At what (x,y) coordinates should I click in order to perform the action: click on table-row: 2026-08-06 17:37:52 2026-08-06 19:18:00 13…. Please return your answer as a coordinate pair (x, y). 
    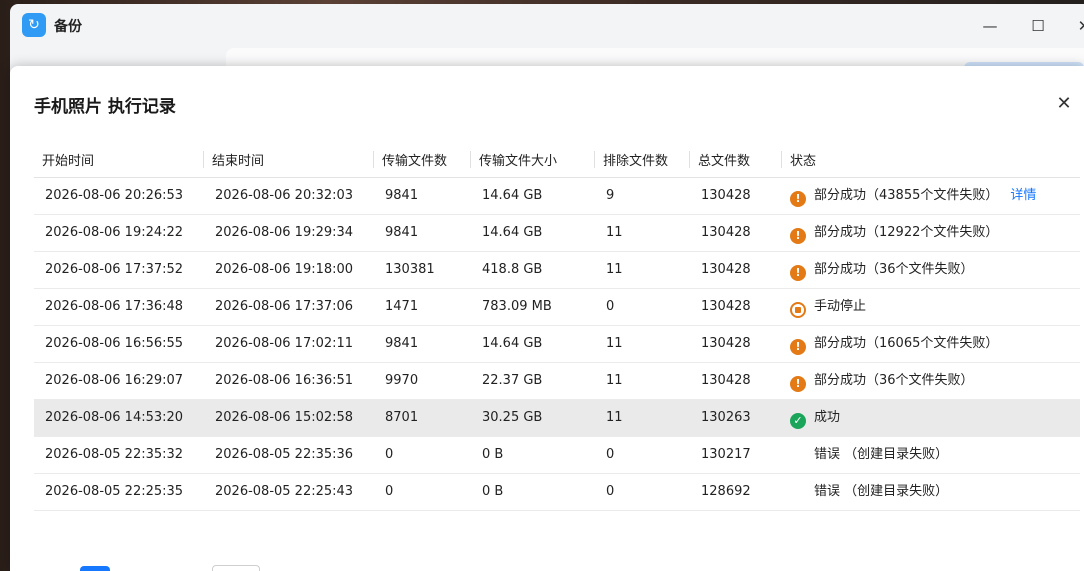
    Looking at the image, I should click on (557, 270).